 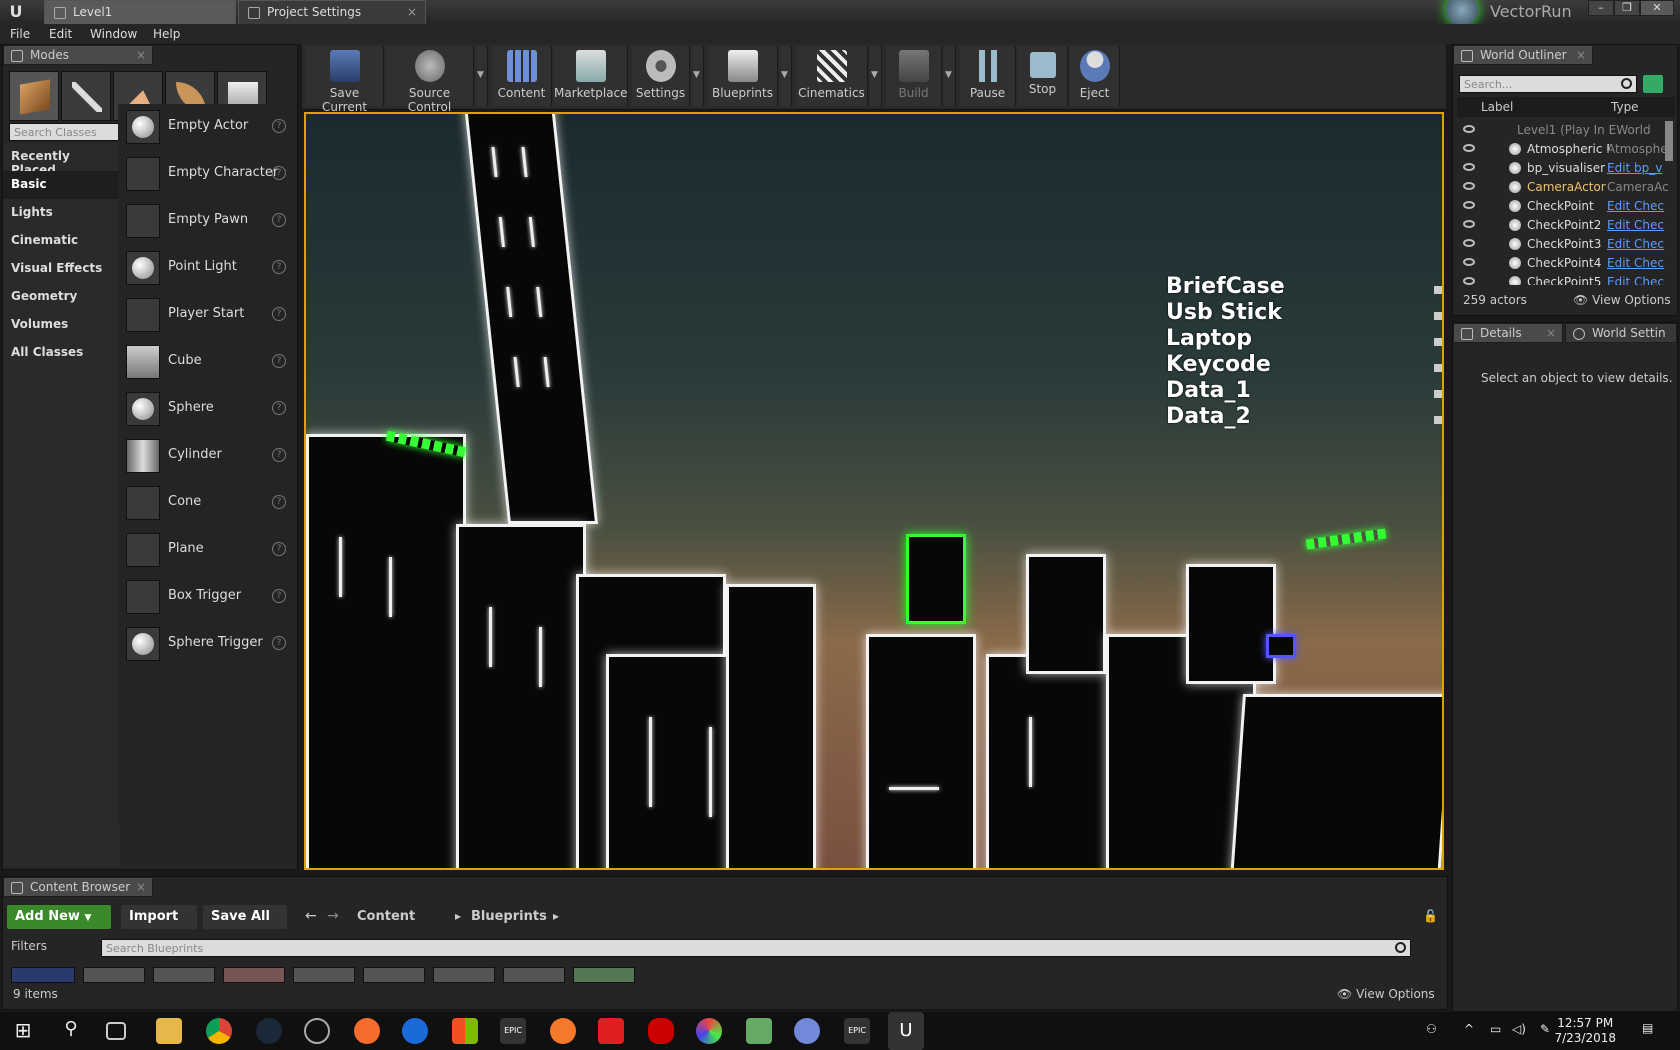 I want to click on eject-button: Eject, so click(x=1095, y=76).